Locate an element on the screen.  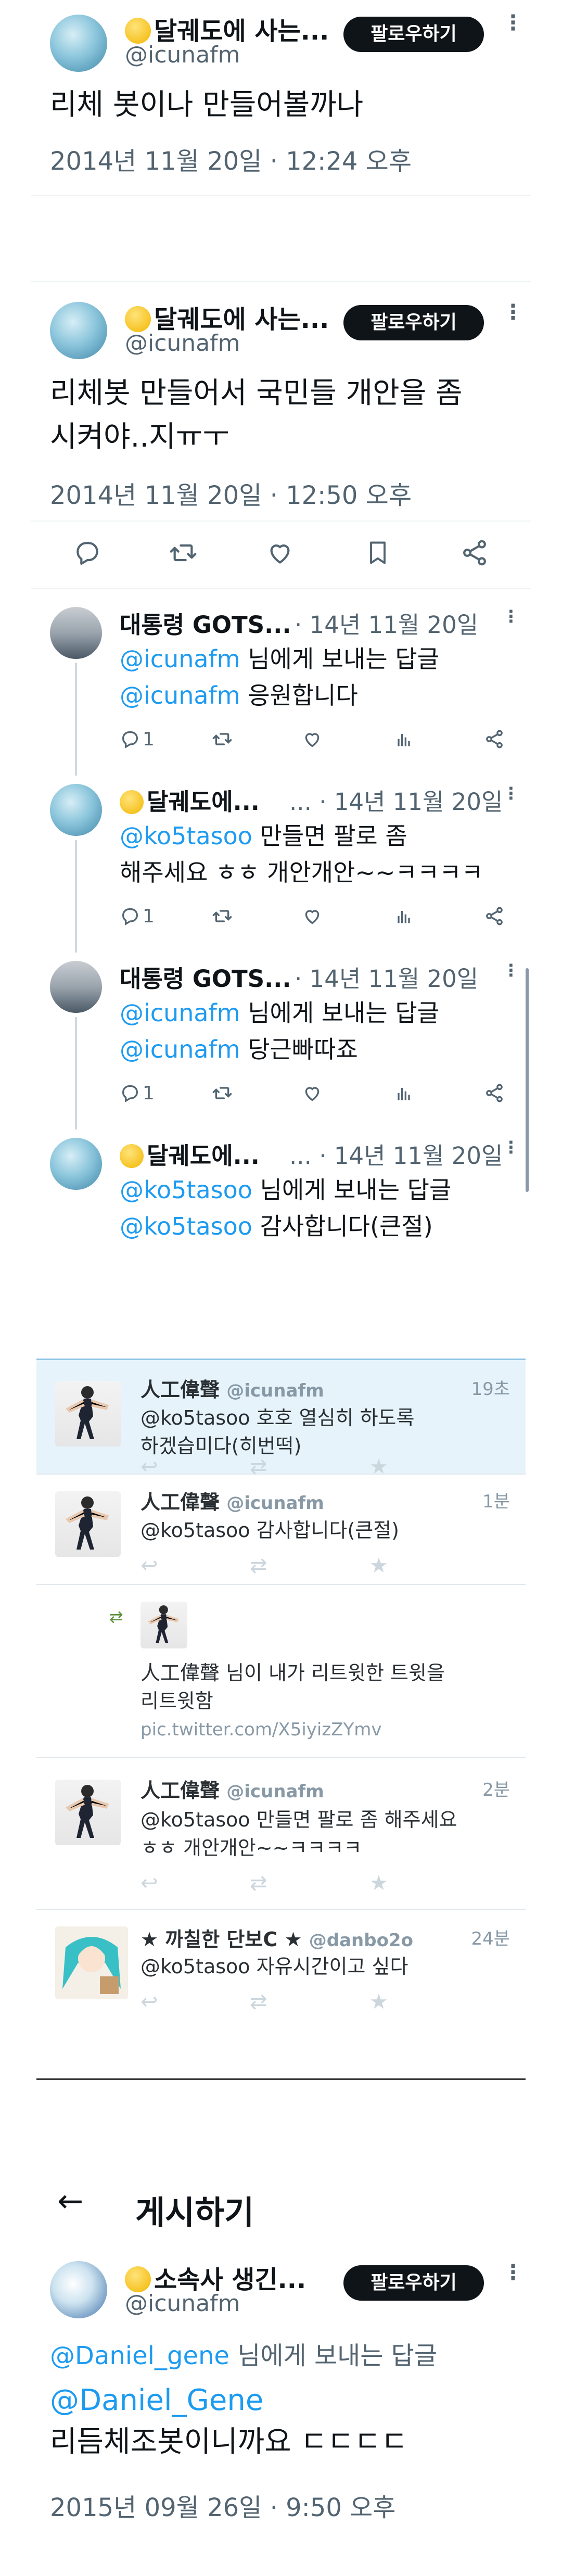
tweet-timestamp: 2014년 11월 20일 · 12:50 오후 is located at coordinates (231, 493).